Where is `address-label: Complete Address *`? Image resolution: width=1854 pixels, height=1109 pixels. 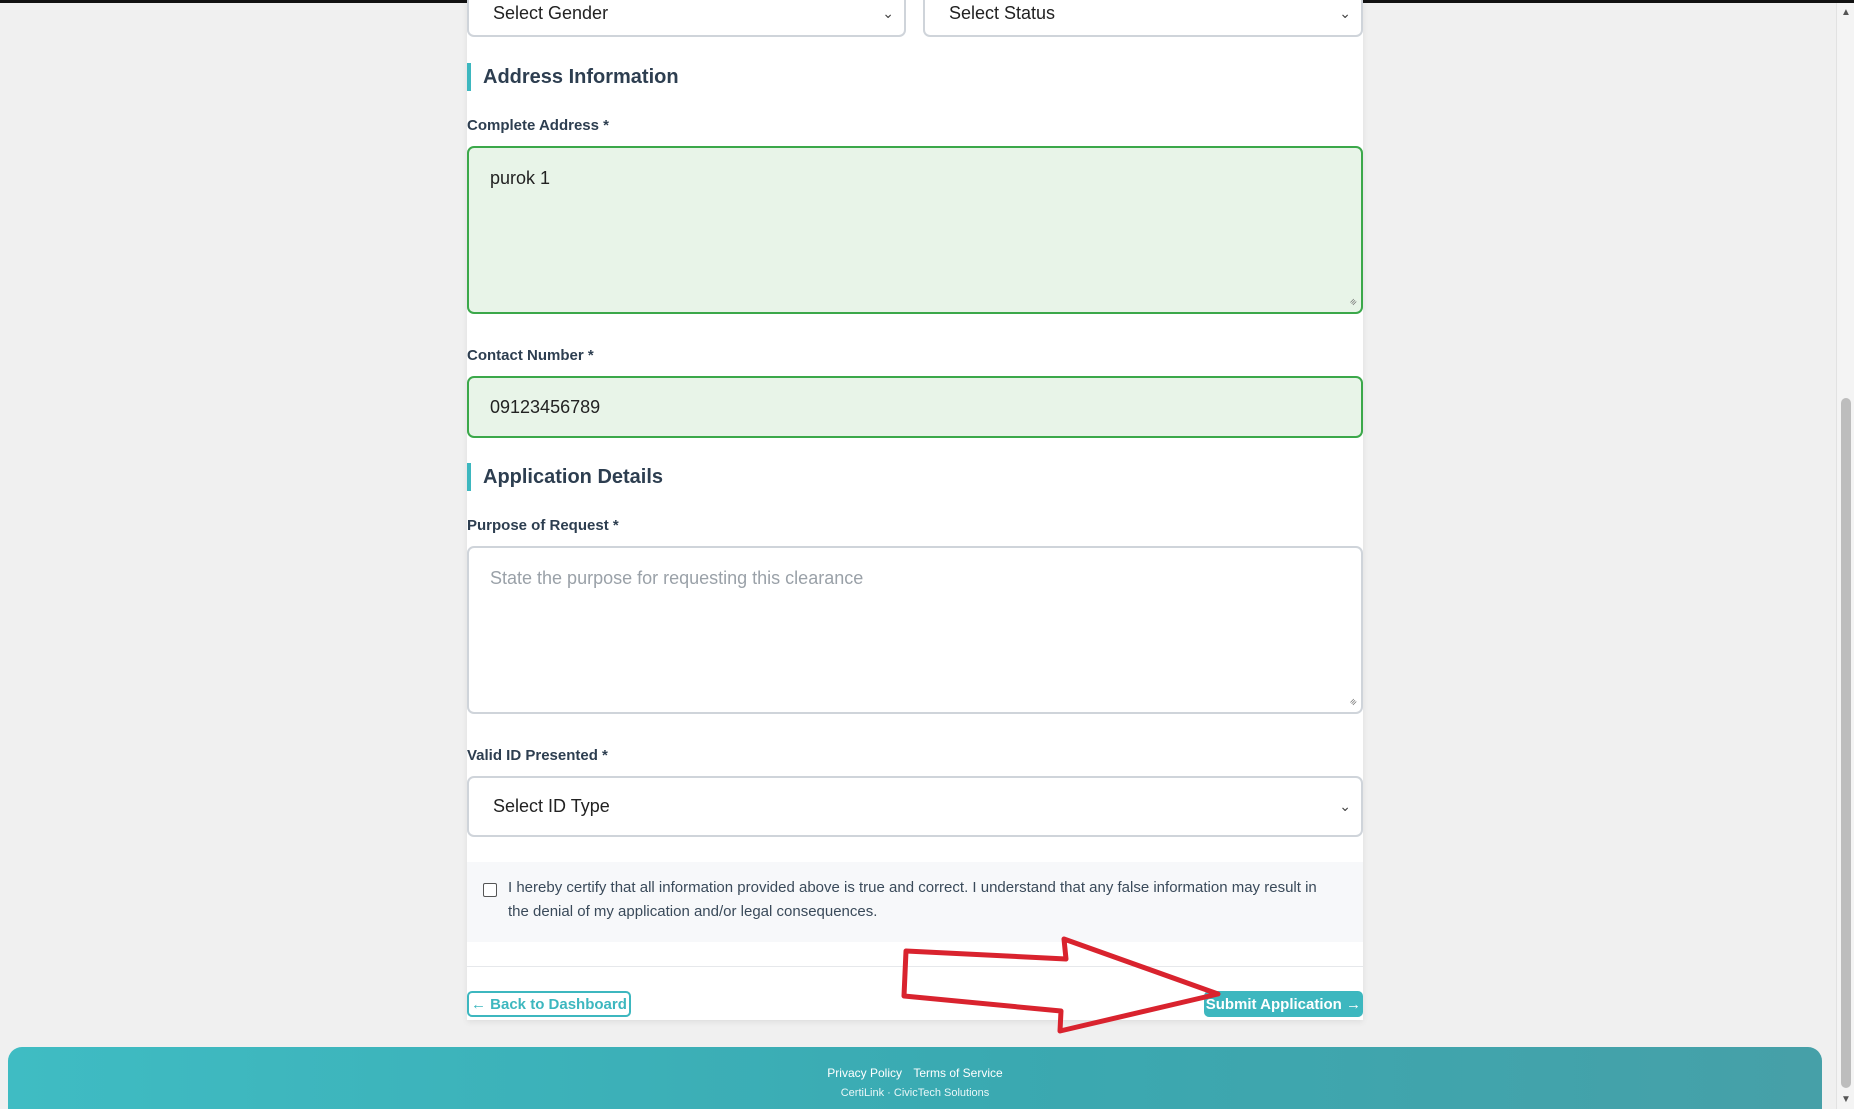 address-label: Complete Address * is located at coordinates (538, 125).